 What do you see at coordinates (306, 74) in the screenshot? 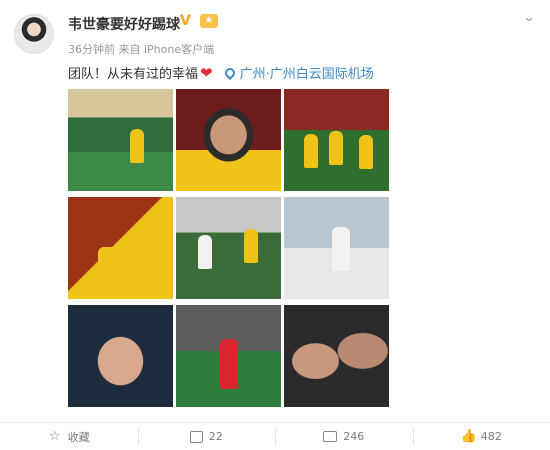
I see `location-label: 广州·广州白云国际机场` at bounding box center [306, 74].